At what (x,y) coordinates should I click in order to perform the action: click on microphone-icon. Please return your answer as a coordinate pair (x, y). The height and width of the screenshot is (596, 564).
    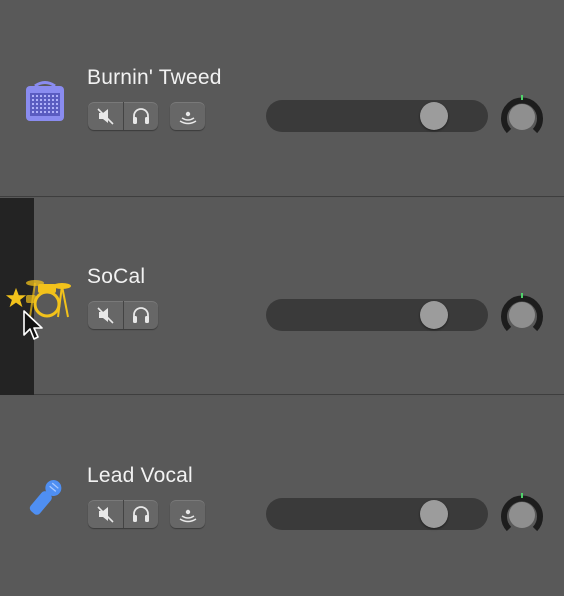
    Looking at the image, I should click on (45, 497).